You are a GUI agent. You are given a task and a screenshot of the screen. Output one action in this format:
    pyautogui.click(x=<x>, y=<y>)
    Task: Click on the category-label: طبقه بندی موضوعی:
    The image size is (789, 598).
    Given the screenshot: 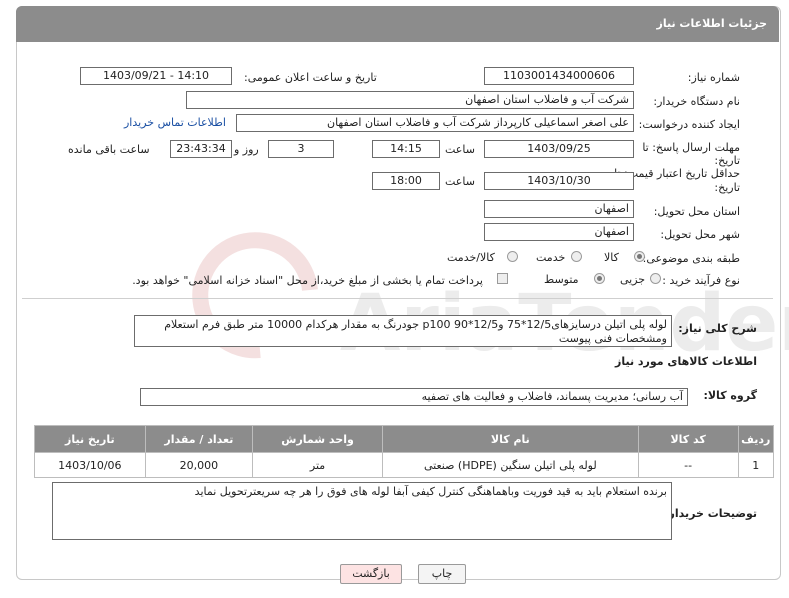 What is the action you would take?
    pyautogui.click(x=691, y=258)
    